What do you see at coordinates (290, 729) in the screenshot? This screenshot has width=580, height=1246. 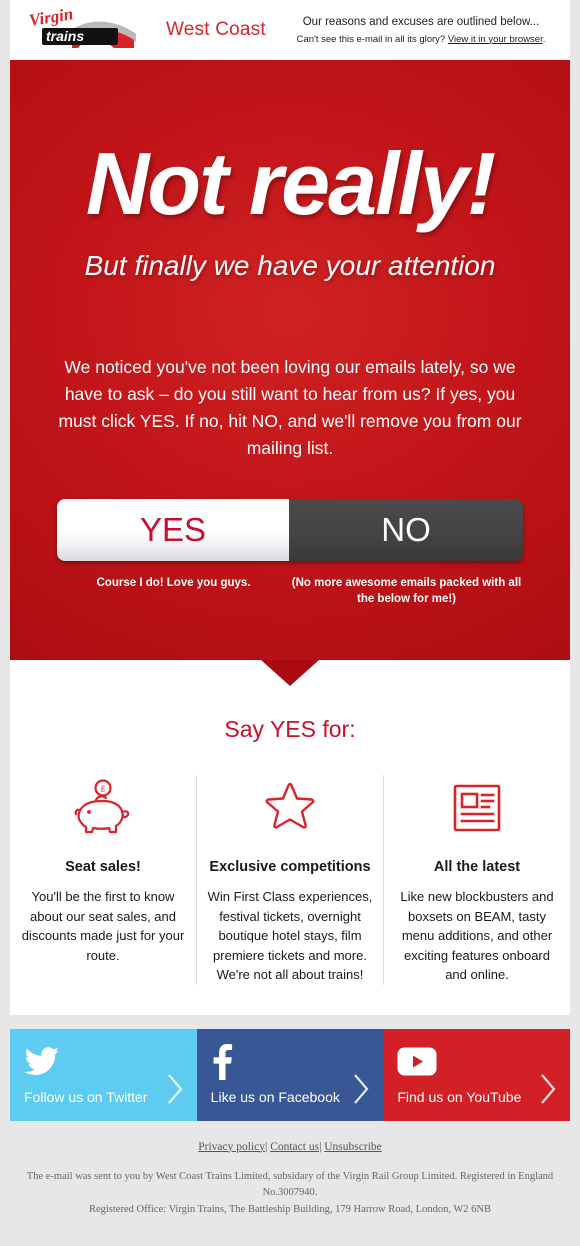 I see `panel-title: Say YES for:` at bounding box center [290, 729].